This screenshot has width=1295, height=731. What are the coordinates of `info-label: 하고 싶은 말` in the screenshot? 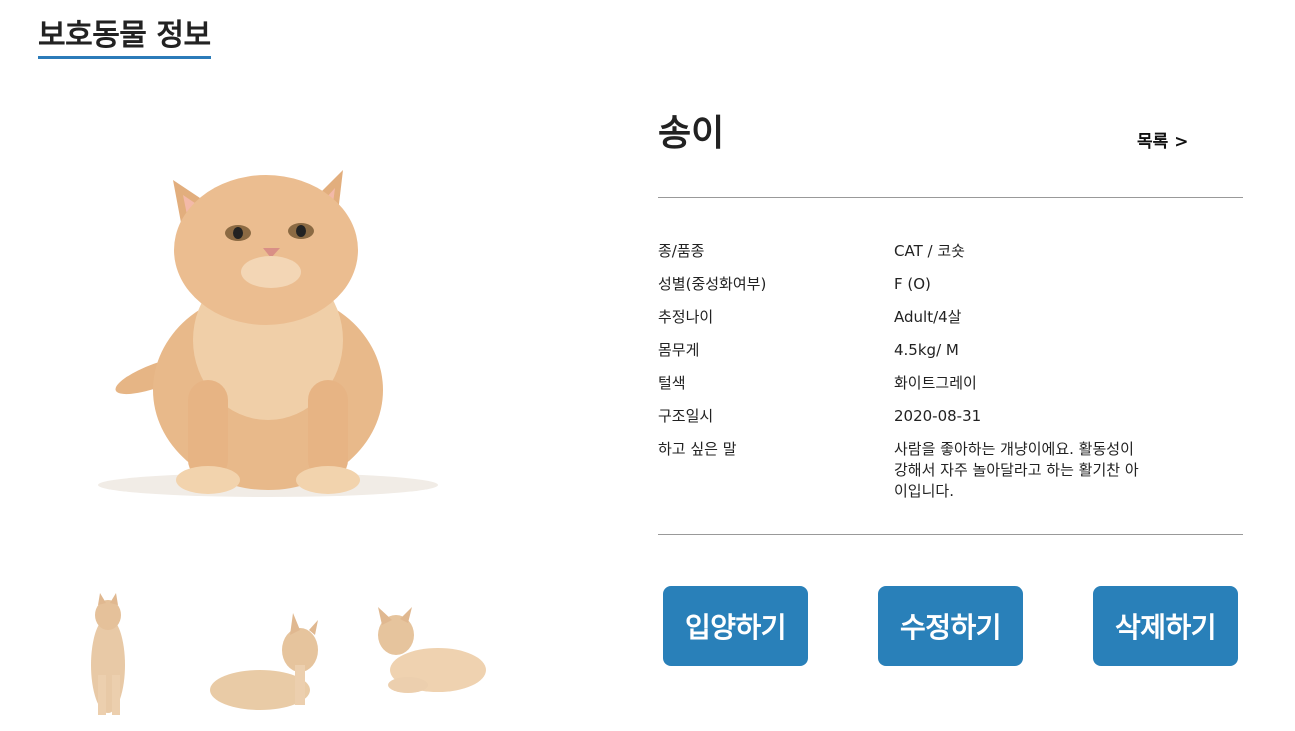 It's located at (697, 449).